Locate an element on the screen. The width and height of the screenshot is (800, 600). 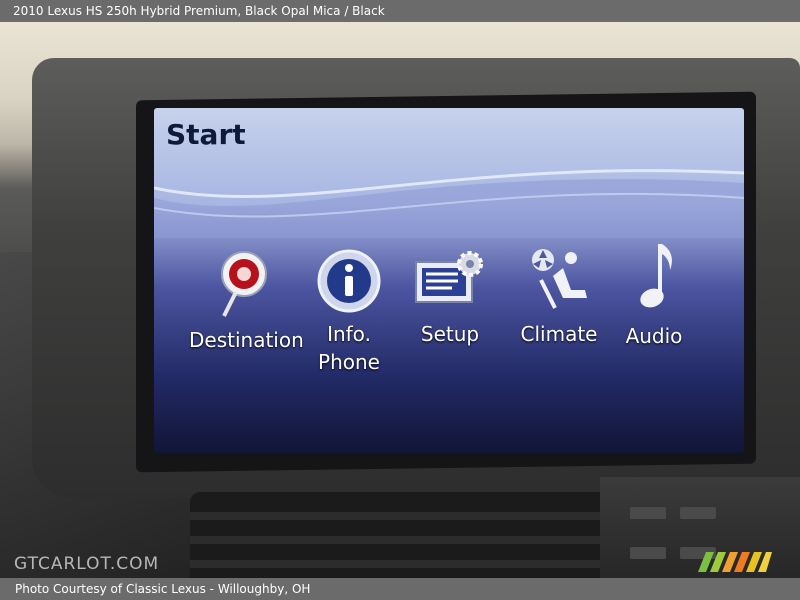
menu-item-audio: Audio is located at coordinates (654, 295).